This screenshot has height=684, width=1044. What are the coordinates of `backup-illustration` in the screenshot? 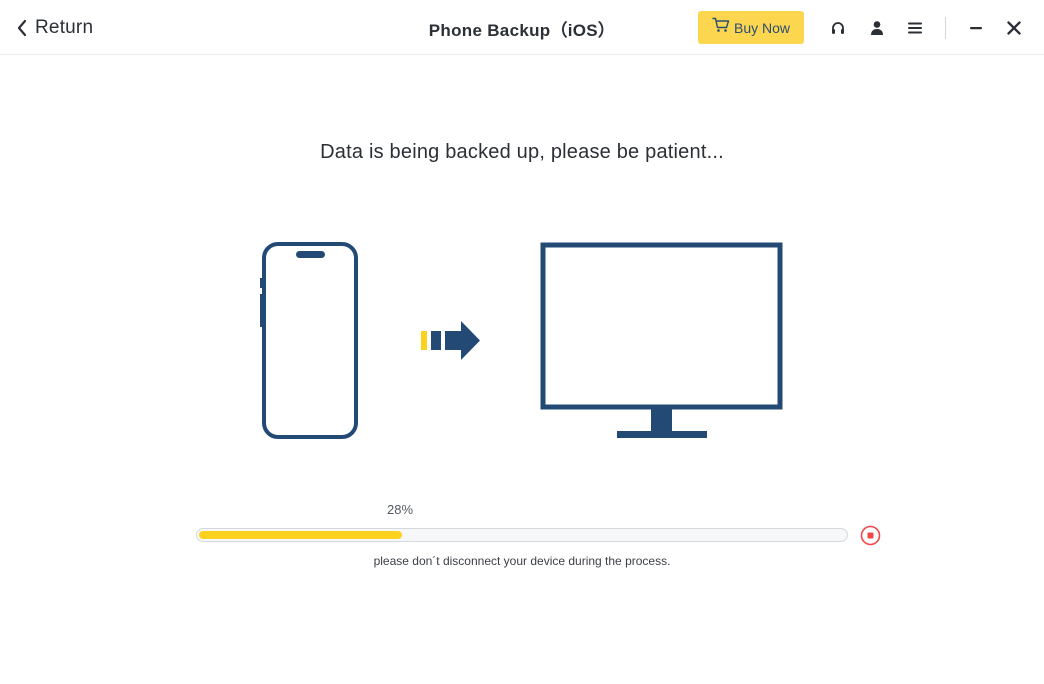 It's located at (521, 340).